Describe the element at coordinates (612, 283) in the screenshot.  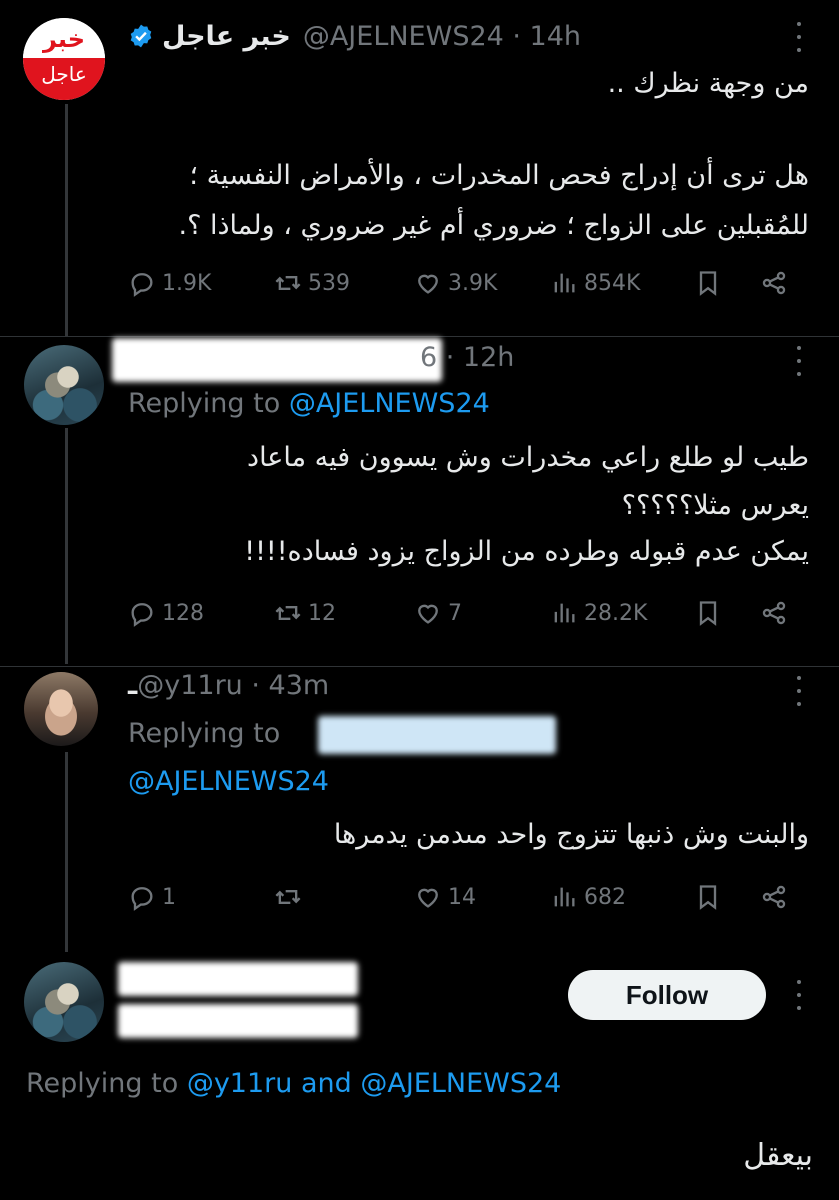
I see `tweet1-view-count: 854K` at that location.